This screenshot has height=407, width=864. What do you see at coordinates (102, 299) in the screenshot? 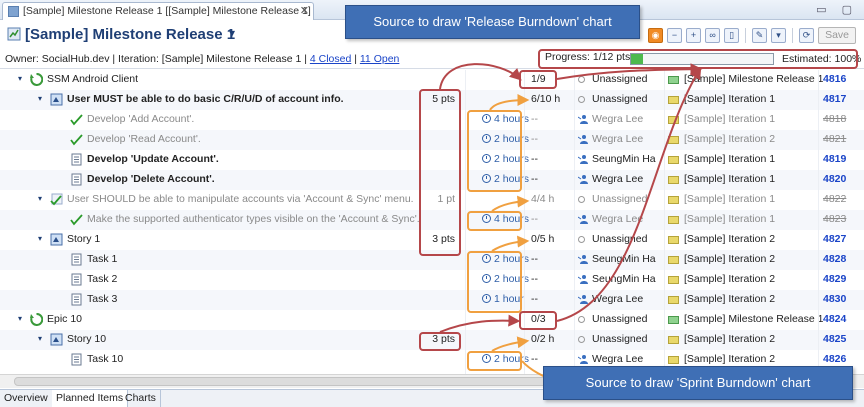
I see `item-name: Task 3` at bounding box center [102, 299].